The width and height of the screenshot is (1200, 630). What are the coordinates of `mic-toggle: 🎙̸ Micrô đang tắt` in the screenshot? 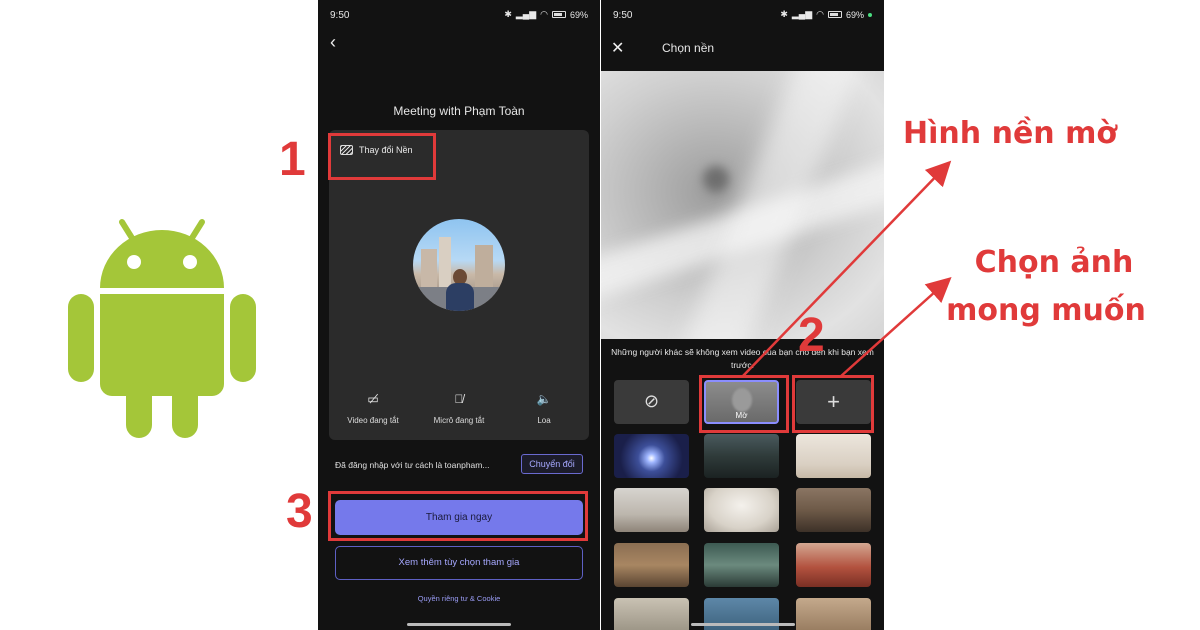 It's located at (459, 408).